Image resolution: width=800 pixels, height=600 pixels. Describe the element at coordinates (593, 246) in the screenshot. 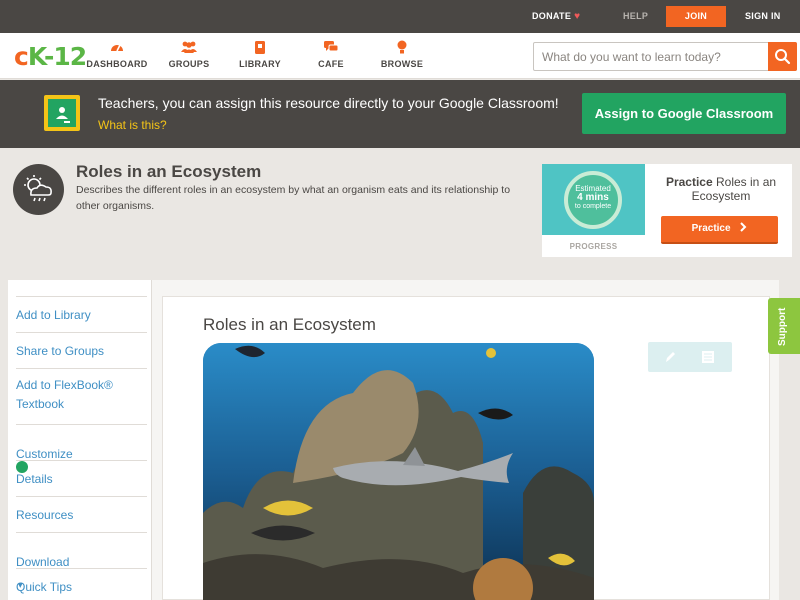

I see `progress-label: PROGRESS` at that location.